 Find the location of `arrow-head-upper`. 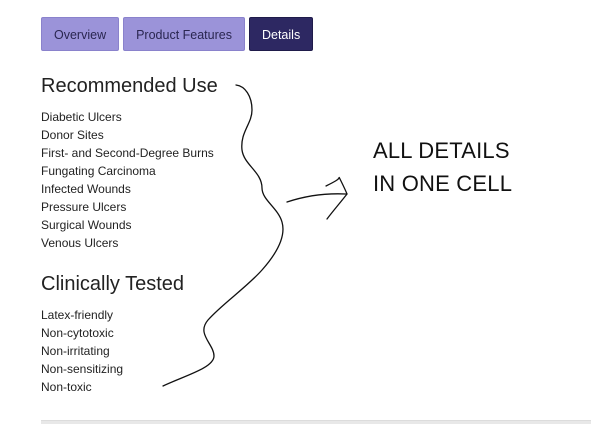

arrow-head-upper is located at coordinates (336, 185).